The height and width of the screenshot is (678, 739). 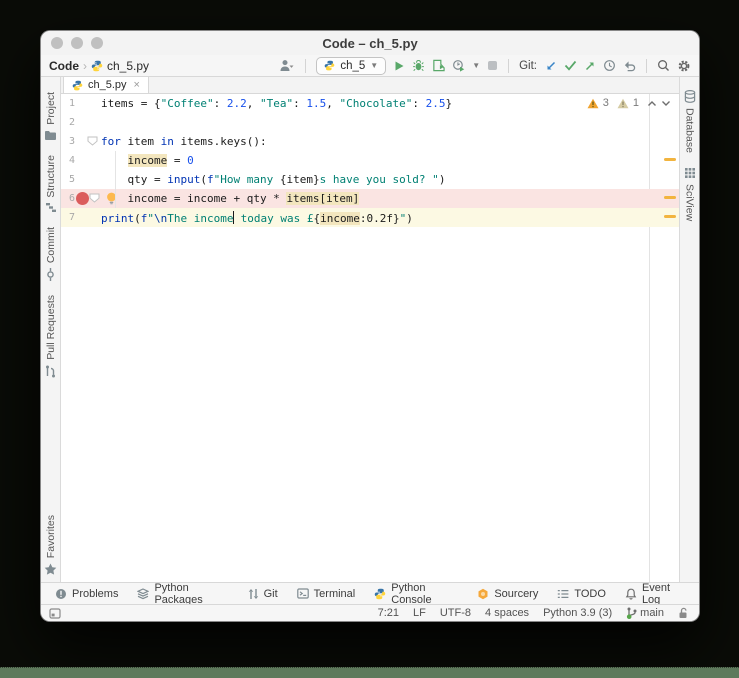 What do you see at coordinates (635, 103) in the screenshot?
I see `weak-warning-count: 1` at bounding box center [635, 103].